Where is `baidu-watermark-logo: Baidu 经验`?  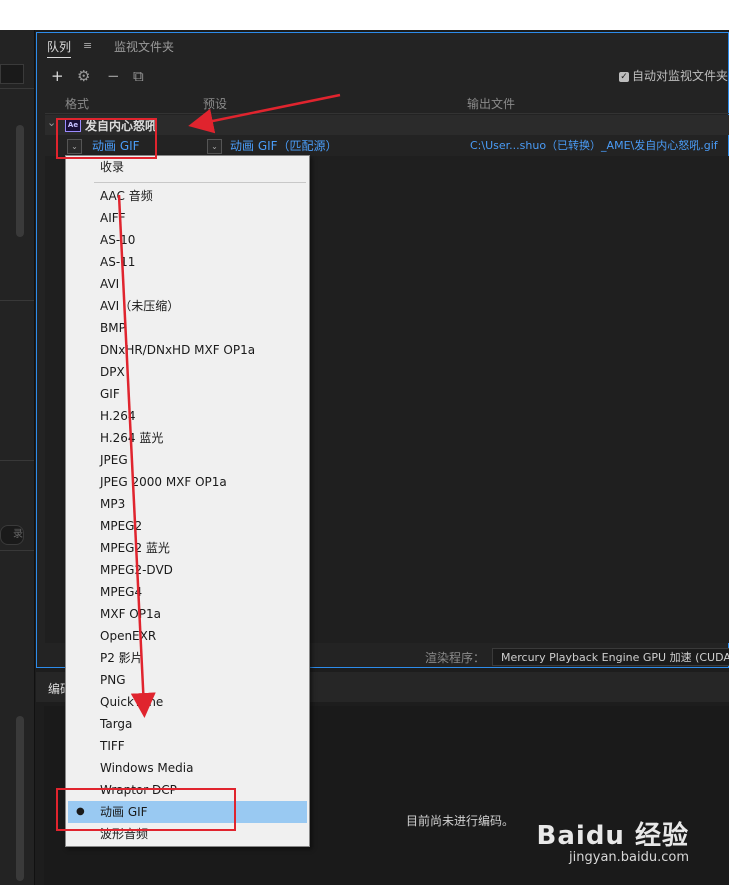
baidu-watermark-logo: Baidu 经验 is located at coordinates (612, 836).